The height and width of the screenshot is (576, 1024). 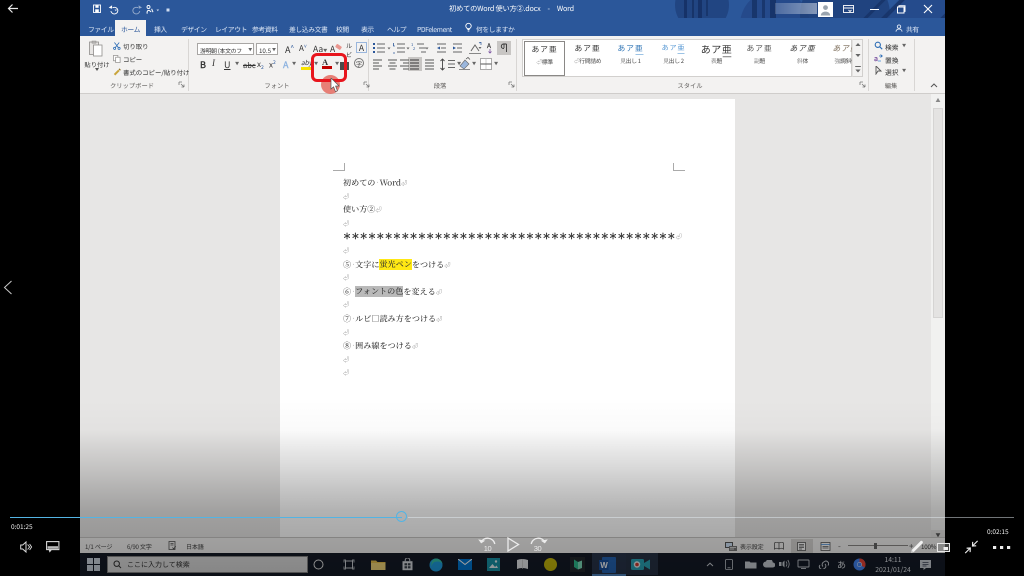 I want to click on svg-text: a, so click(x=876, y=58).